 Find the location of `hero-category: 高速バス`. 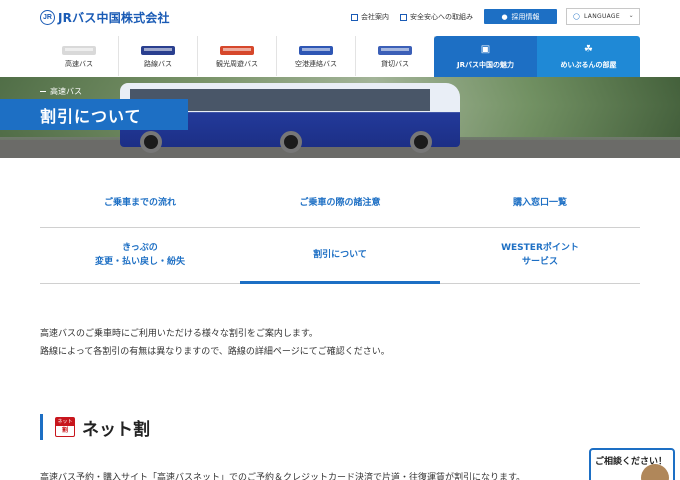

hero-category: 高速バス is located at coordinates (61, 91).